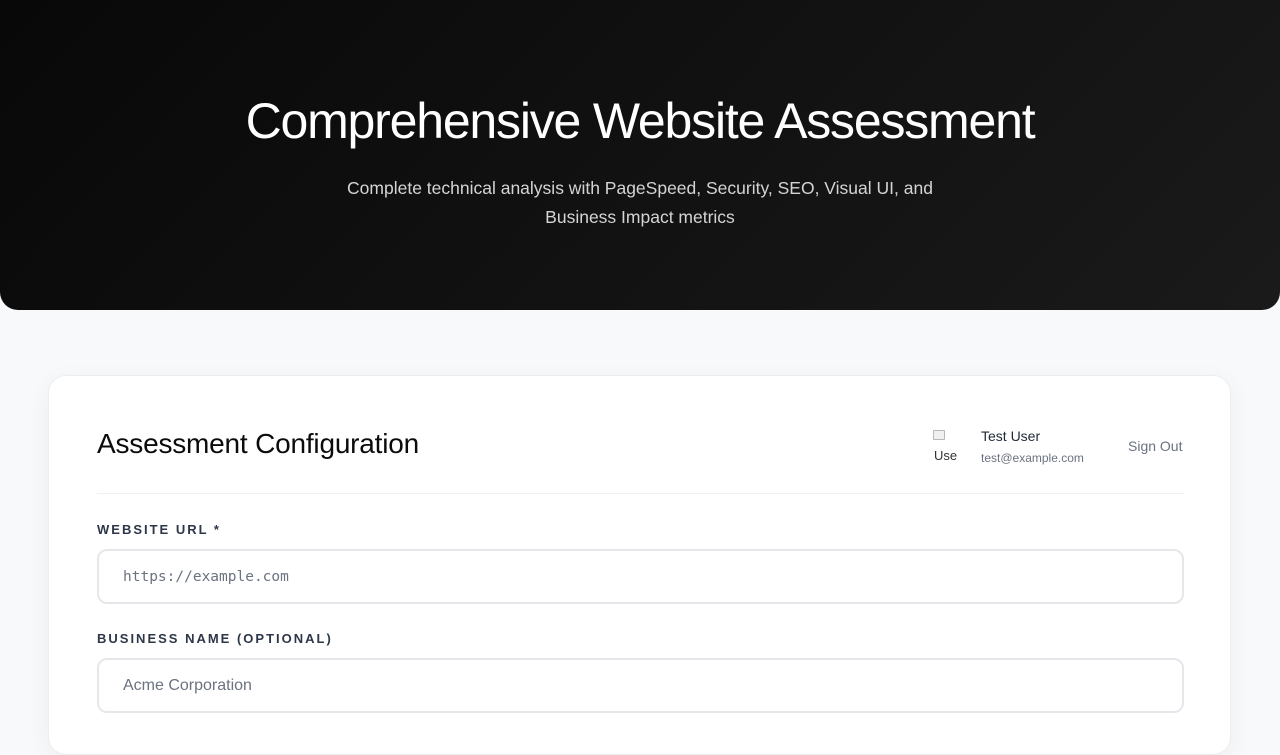 Image resolution: width=1280 pixels, height=755 pixels. Describe the element at coordinates (1011, 436) in the screenshot. I see `user-name: Test User` at that location.